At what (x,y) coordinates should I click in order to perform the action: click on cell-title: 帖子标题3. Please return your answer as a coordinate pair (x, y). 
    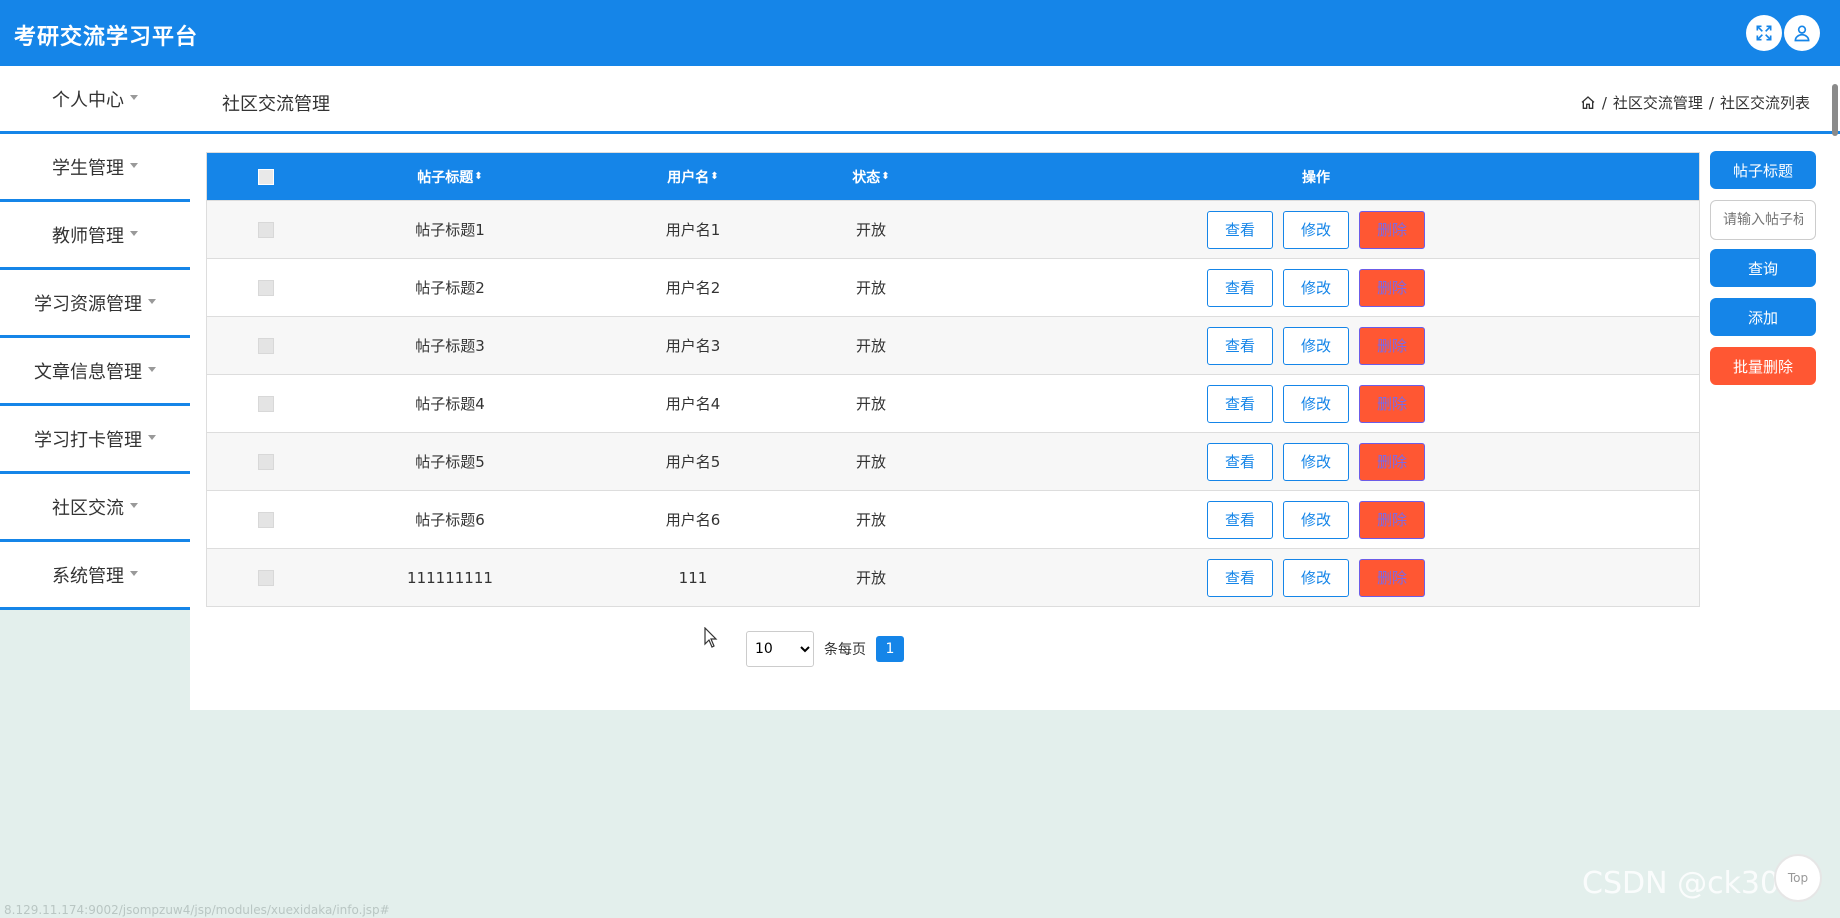
    Looking at the image, I should click on (450, 346).